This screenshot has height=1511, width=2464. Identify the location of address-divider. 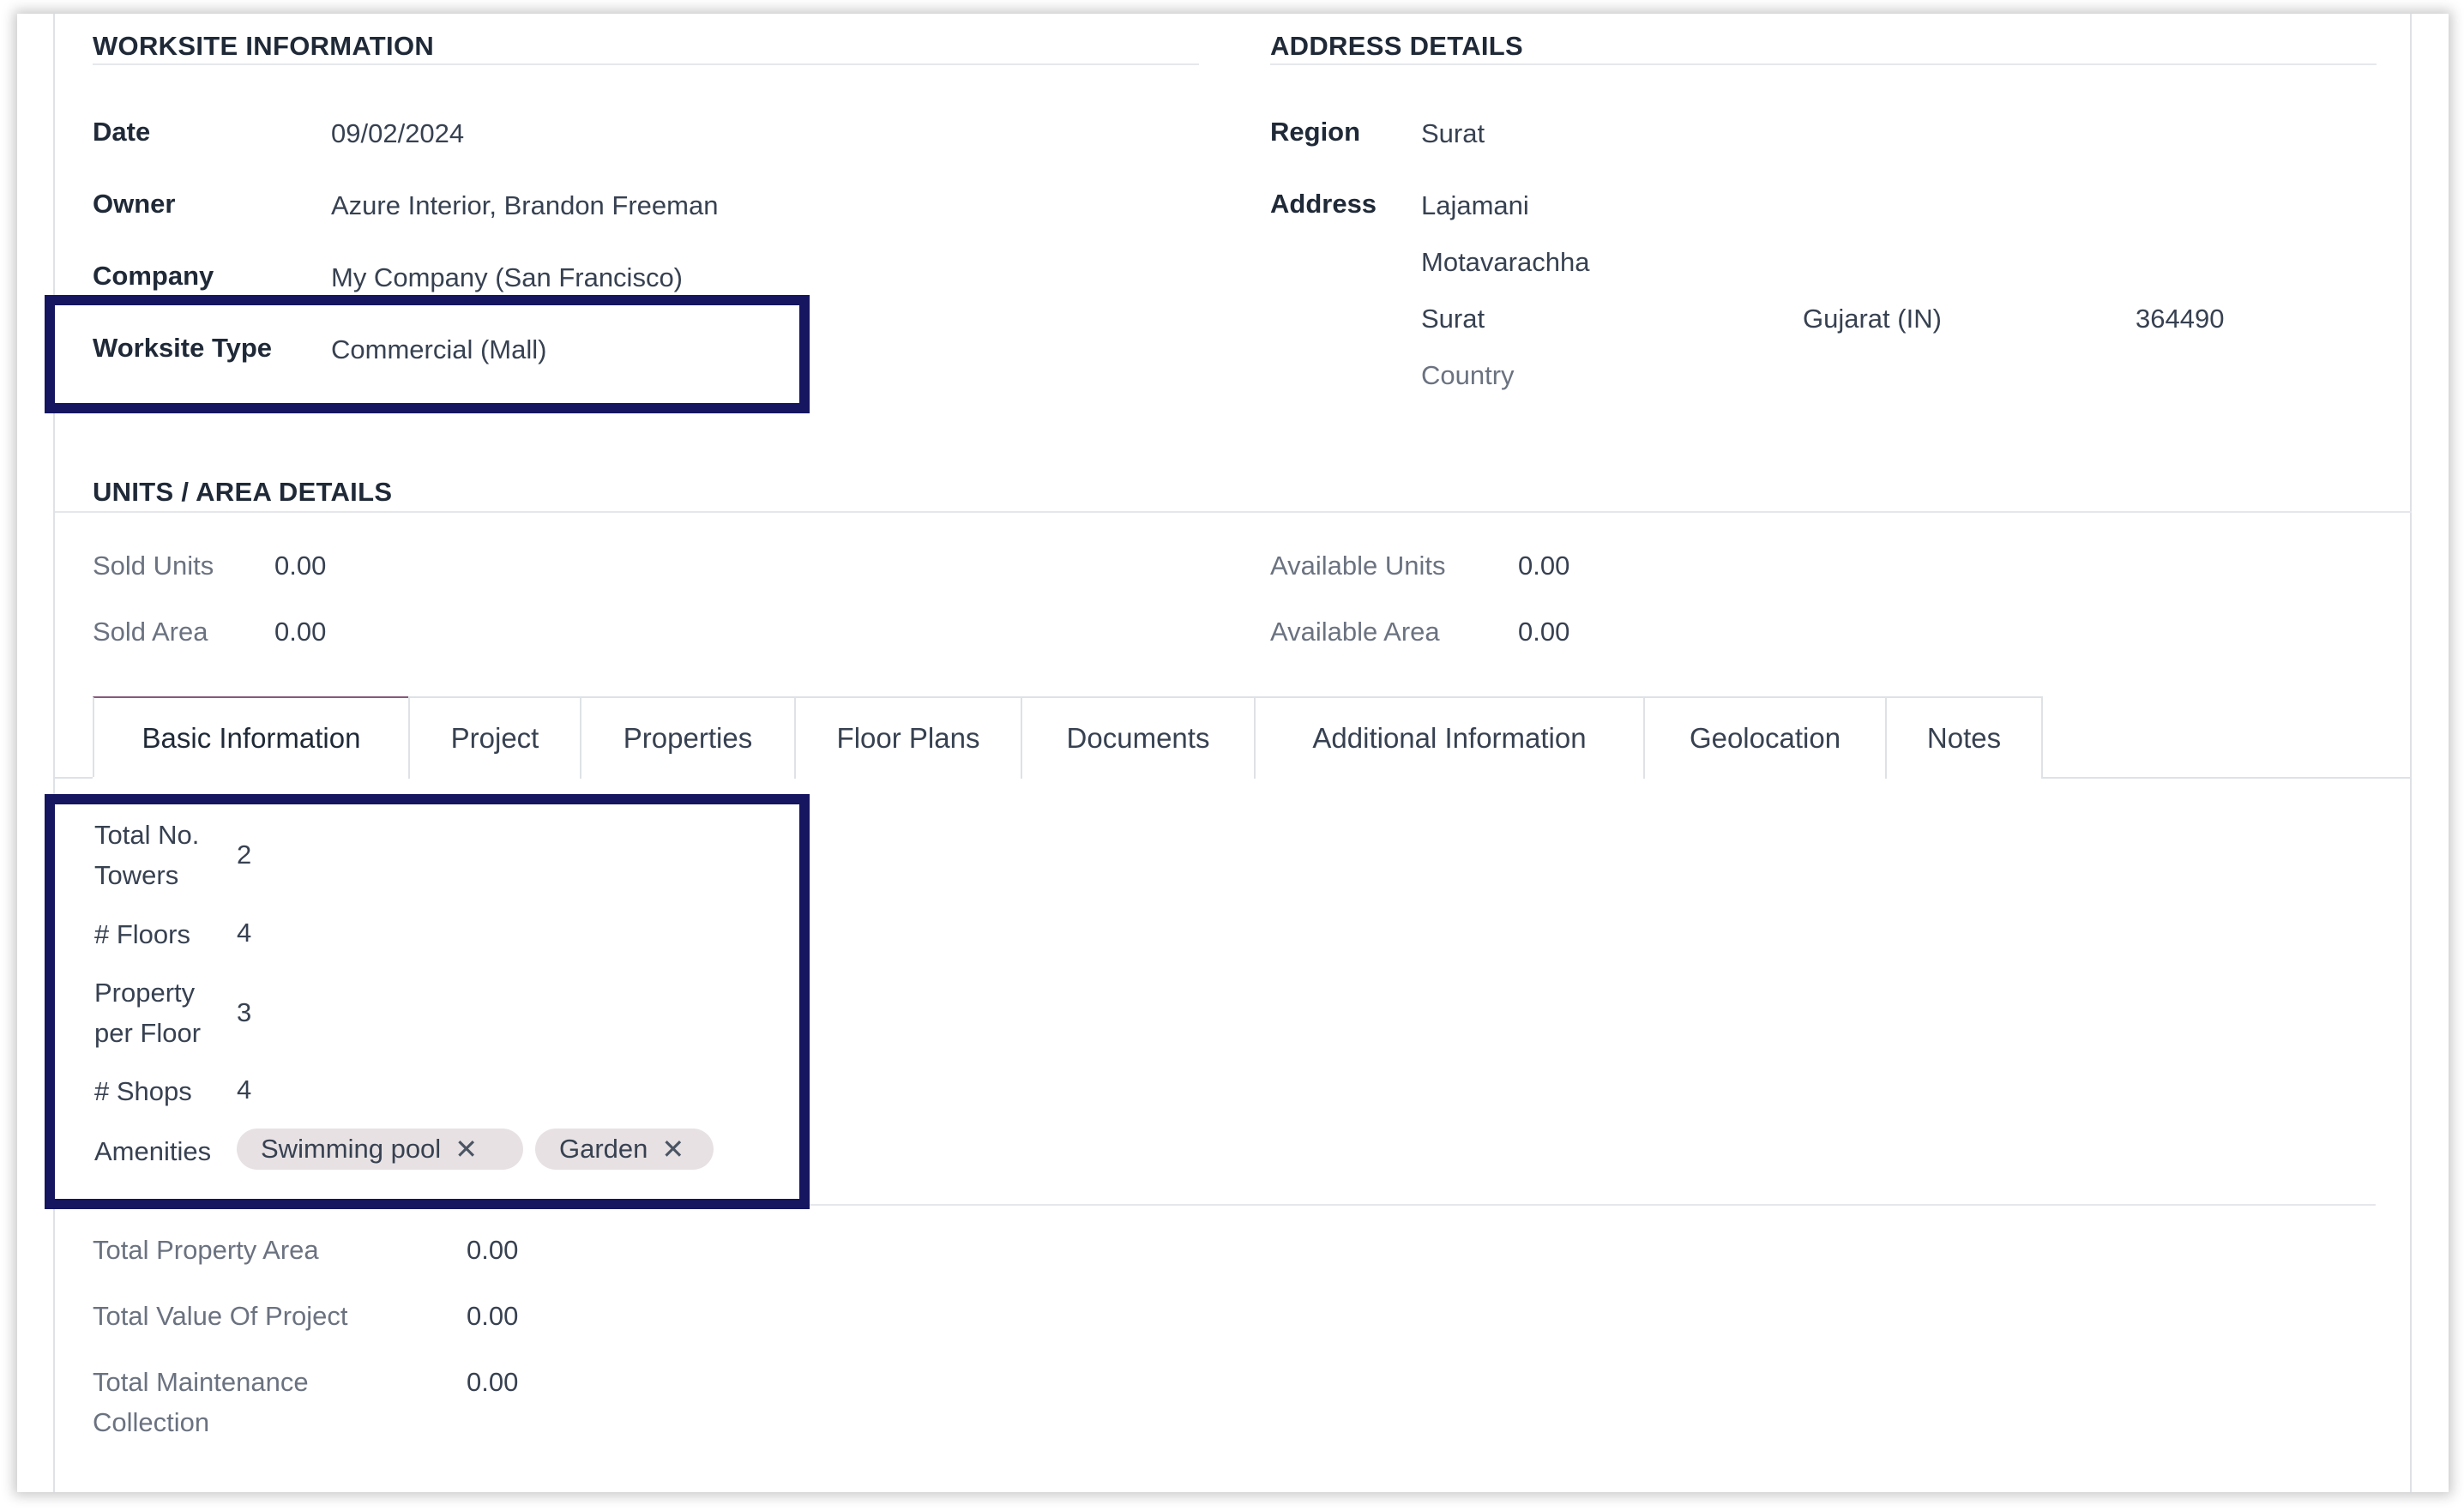
(1824, 64).